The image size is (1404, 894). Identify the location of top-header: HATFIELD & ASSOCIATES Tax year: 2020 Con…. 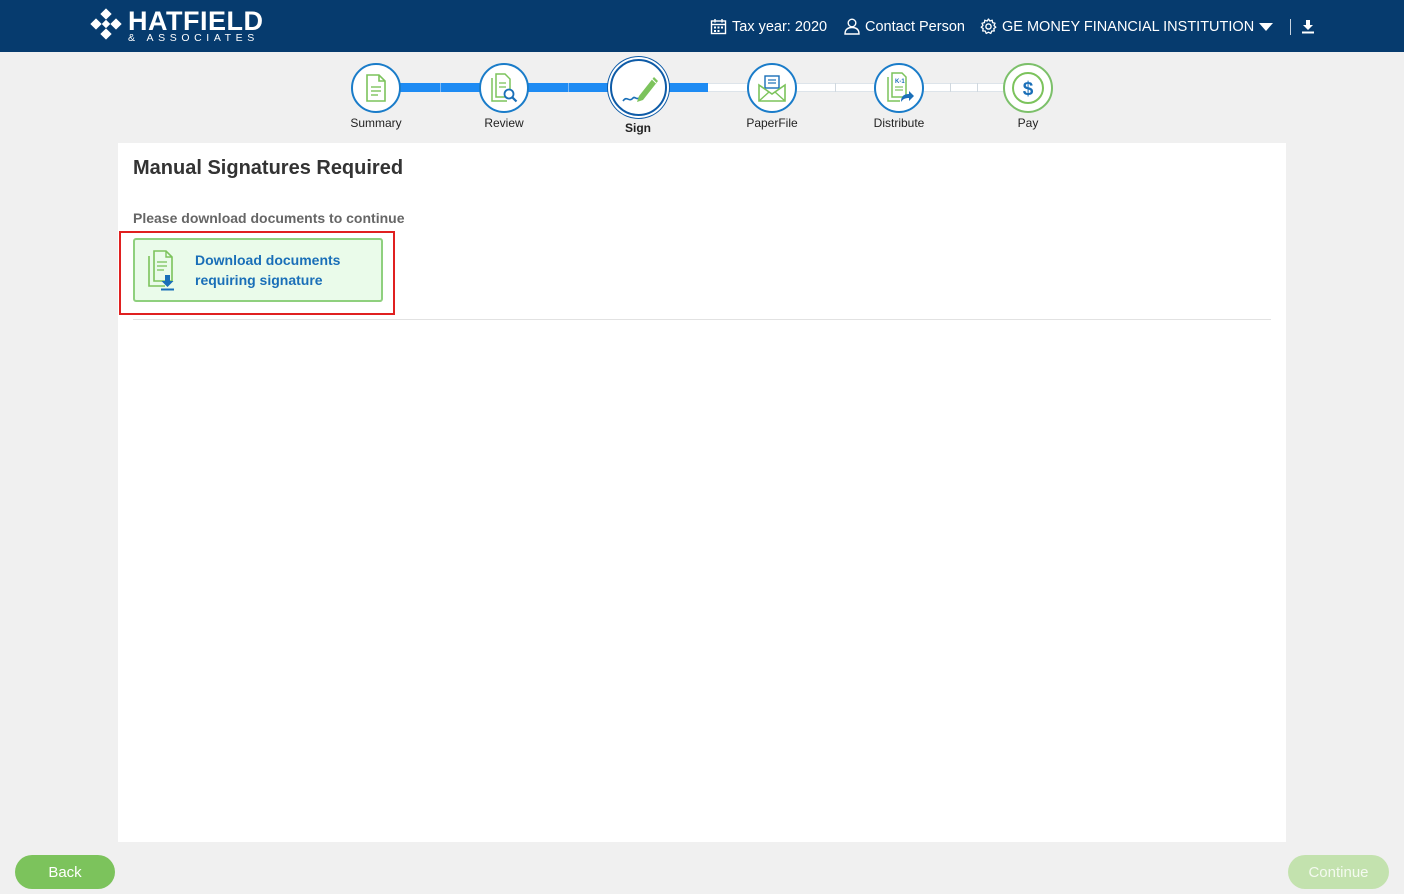
(702, 26).